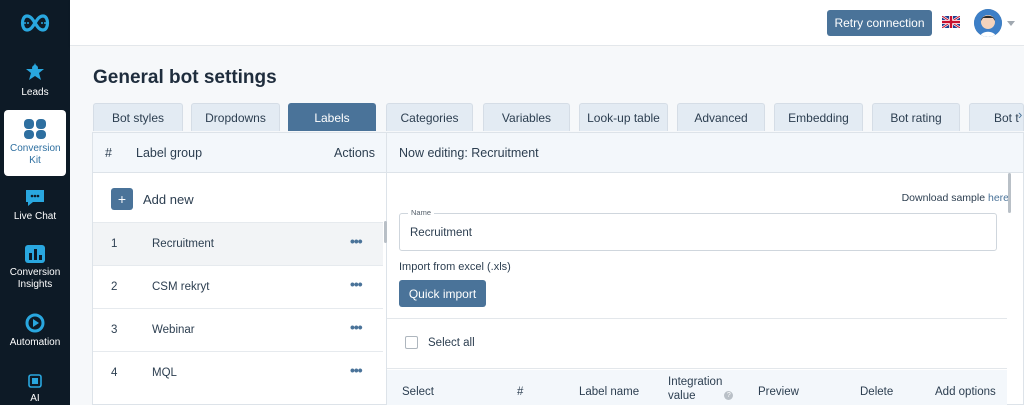 The width and height of the screenshot is (1024, 405). What do you see at coordinates (114, 330) in the screenshot?
I see `row-number: 3` at bounding box center [114, 330].